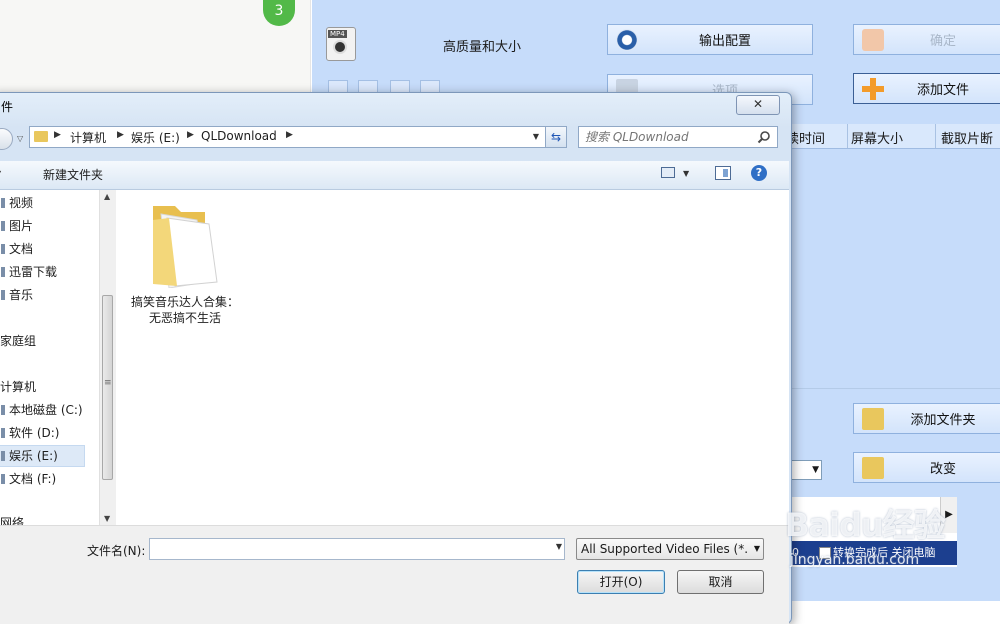  What do you see at coordinates (873, 39) in the screenshot?
I see `arrow-right-icon` at bounding box center [873, 39].